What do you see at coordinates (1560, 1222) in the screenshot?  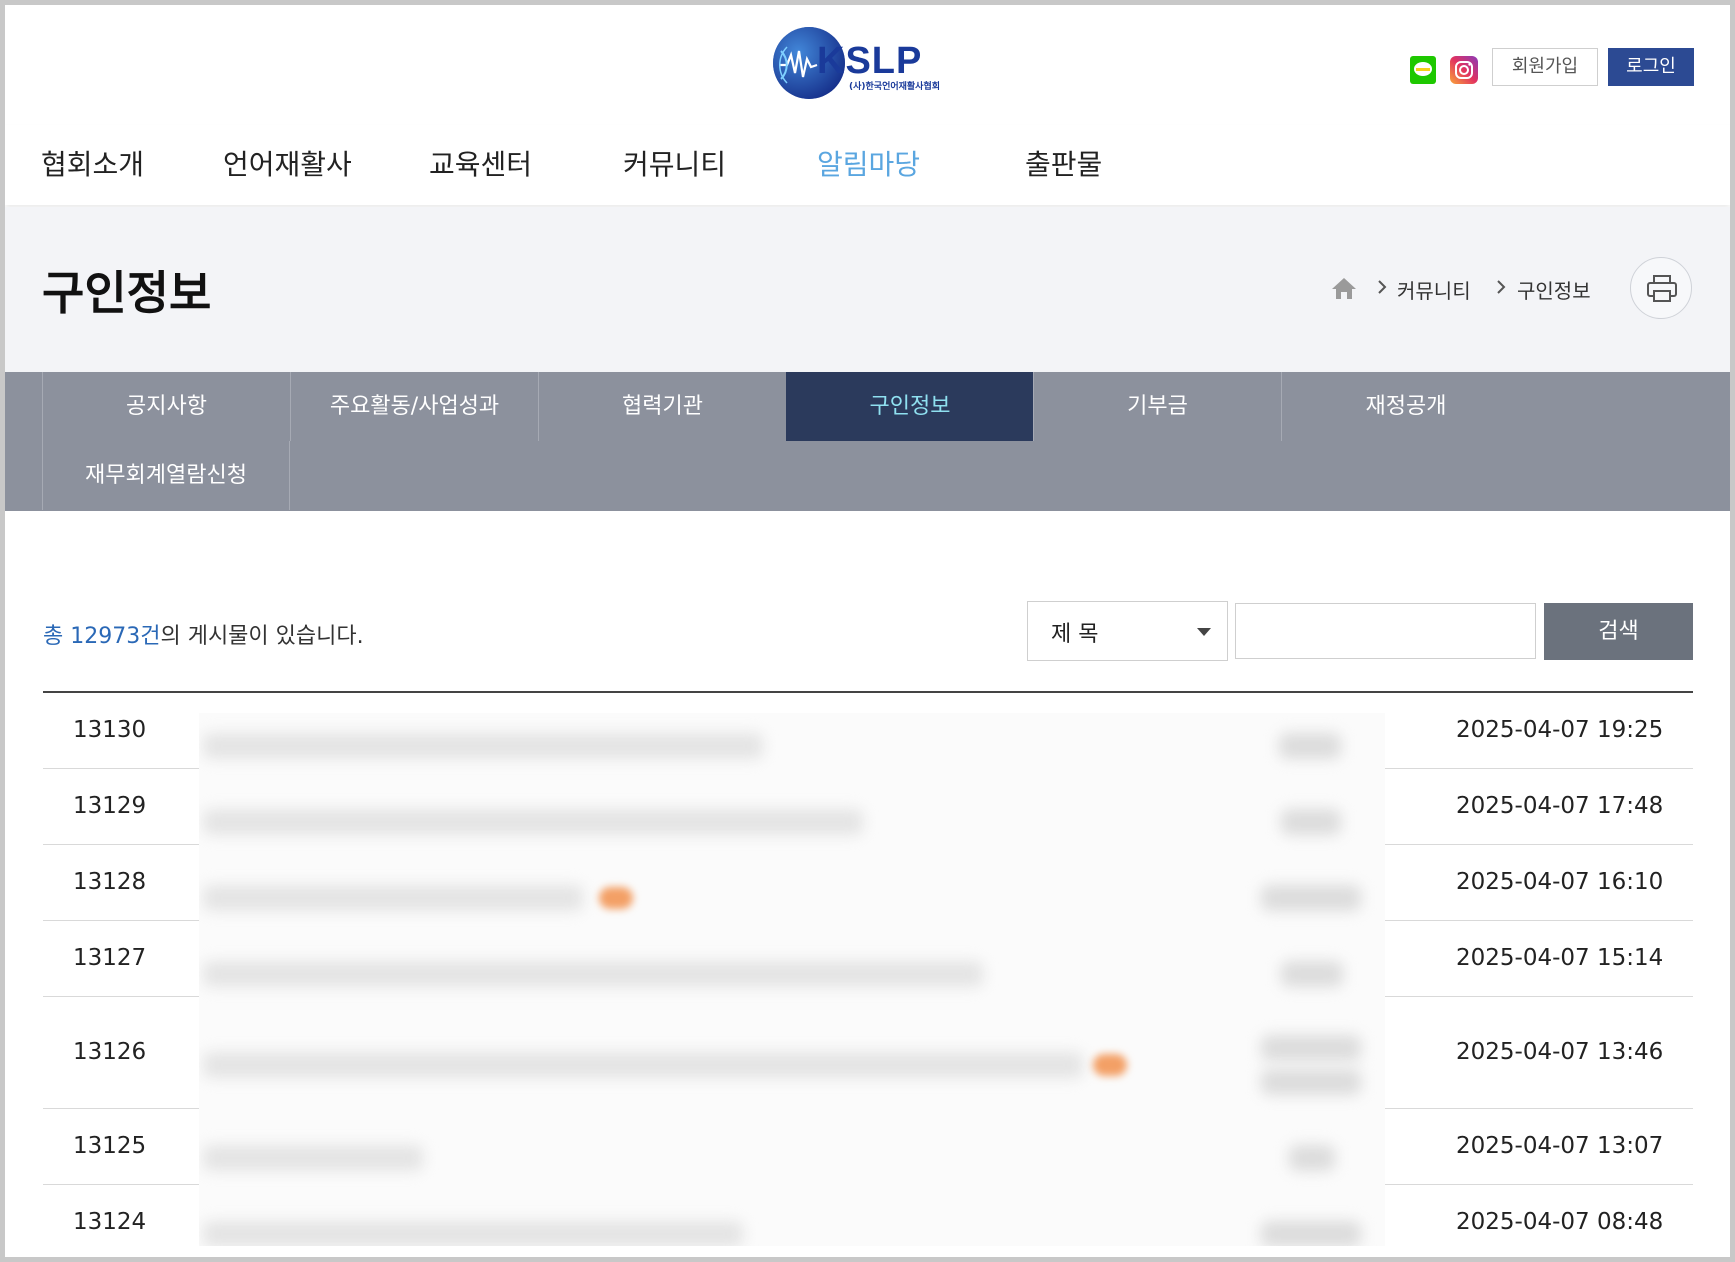 I see `row-date: 2025-04-07 08:48` at bounding box center [1560, 1222].